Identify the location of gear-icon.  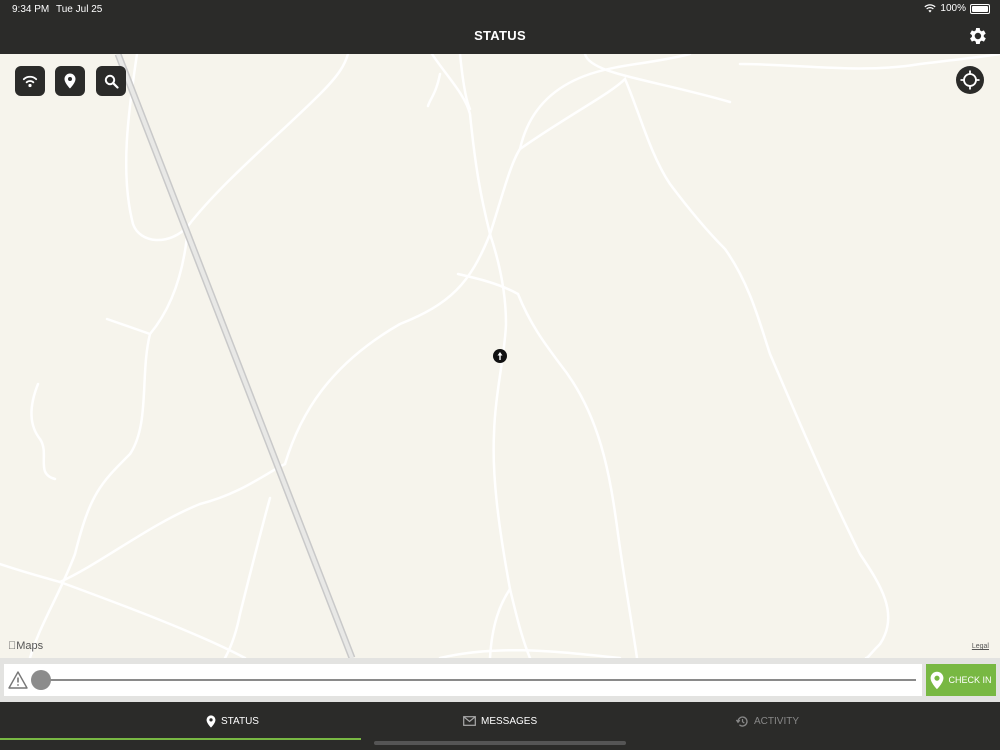
(977, 36).